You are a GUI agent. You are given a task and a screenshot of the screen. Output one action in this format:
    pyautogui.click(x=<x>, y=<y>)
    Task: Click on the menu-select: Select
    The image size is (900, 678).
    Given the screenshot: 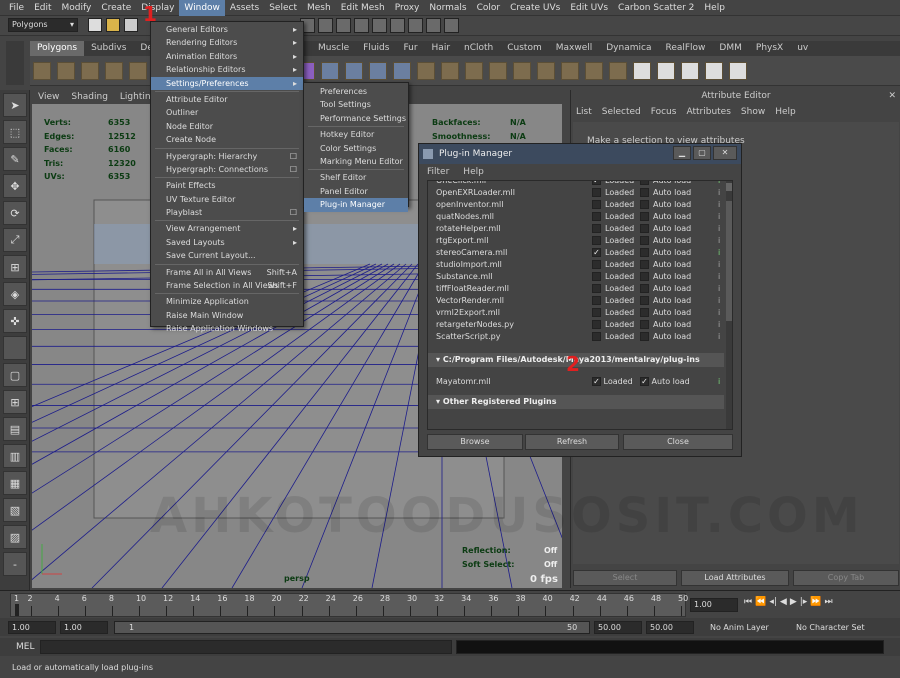 What is the action you would take?
    pyautogui.click(x=283, y=8)
    